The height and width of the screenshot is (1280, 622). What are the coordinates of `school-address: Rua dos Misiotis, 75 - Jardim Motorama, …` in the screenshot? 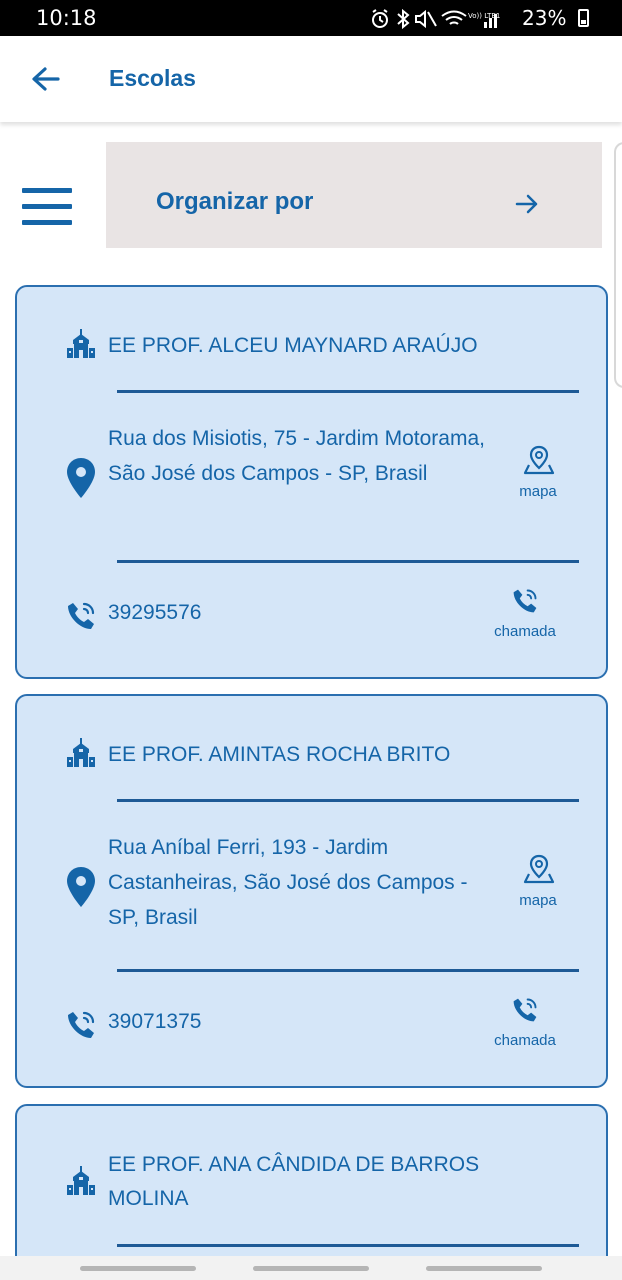 It's located at (296, 456).